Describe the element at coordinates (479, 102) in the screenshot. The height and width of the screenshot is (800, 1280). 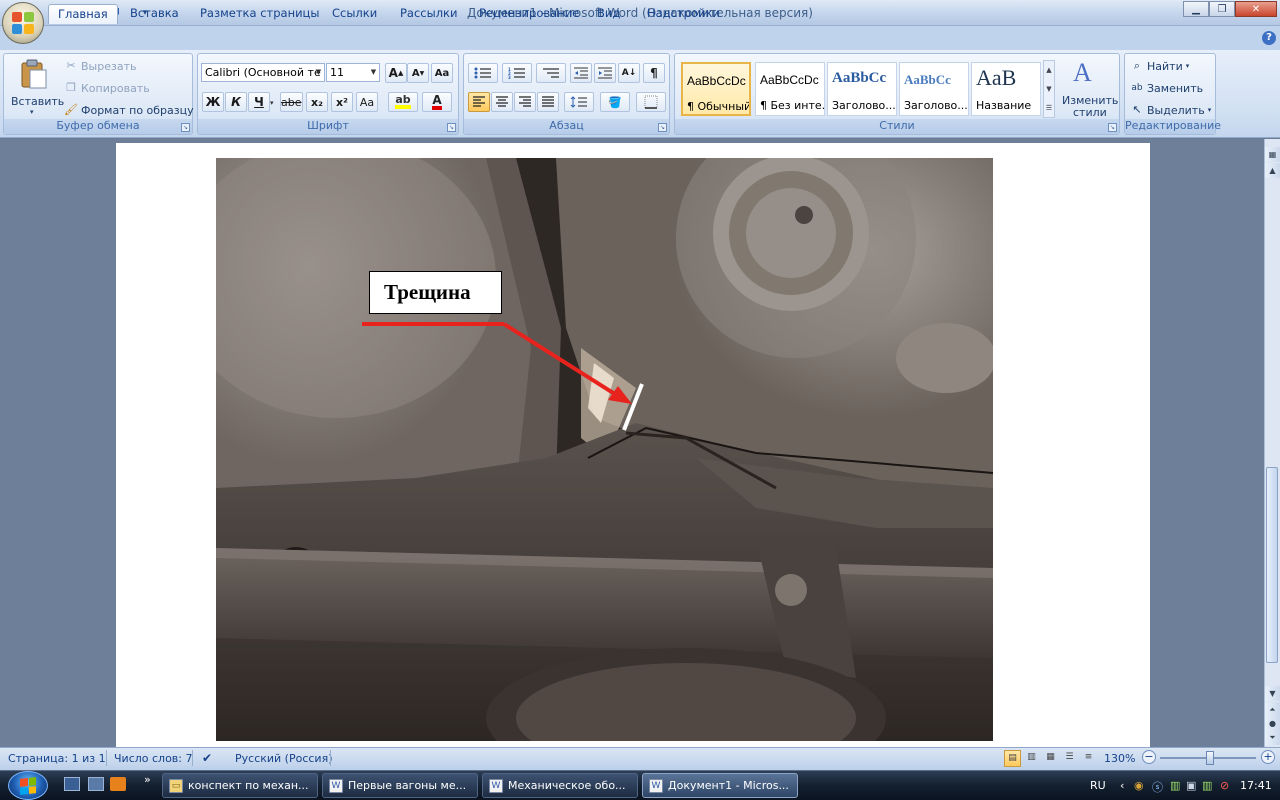
I see `align-left-button` at that location.